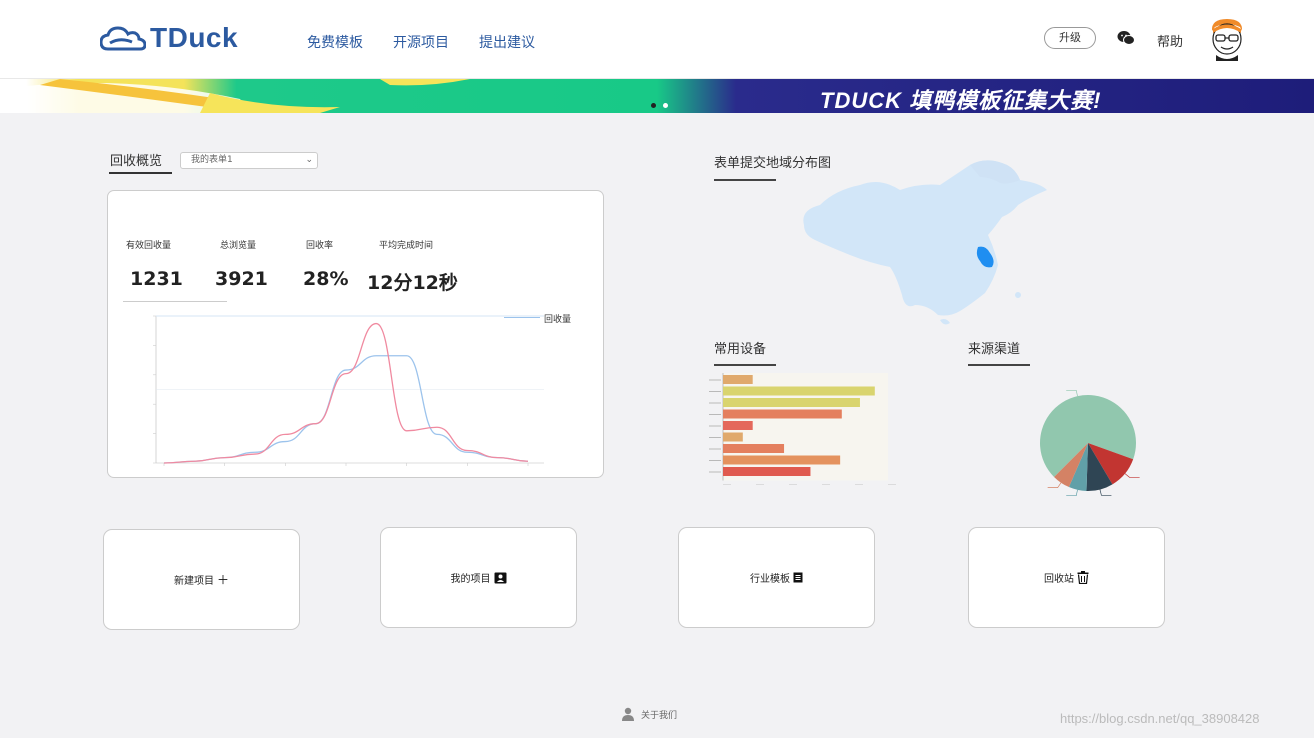 The height and width of the screenshot is (738, 1314). I want to click on recycle-bin-button: 回收站, so click(1066, 577).